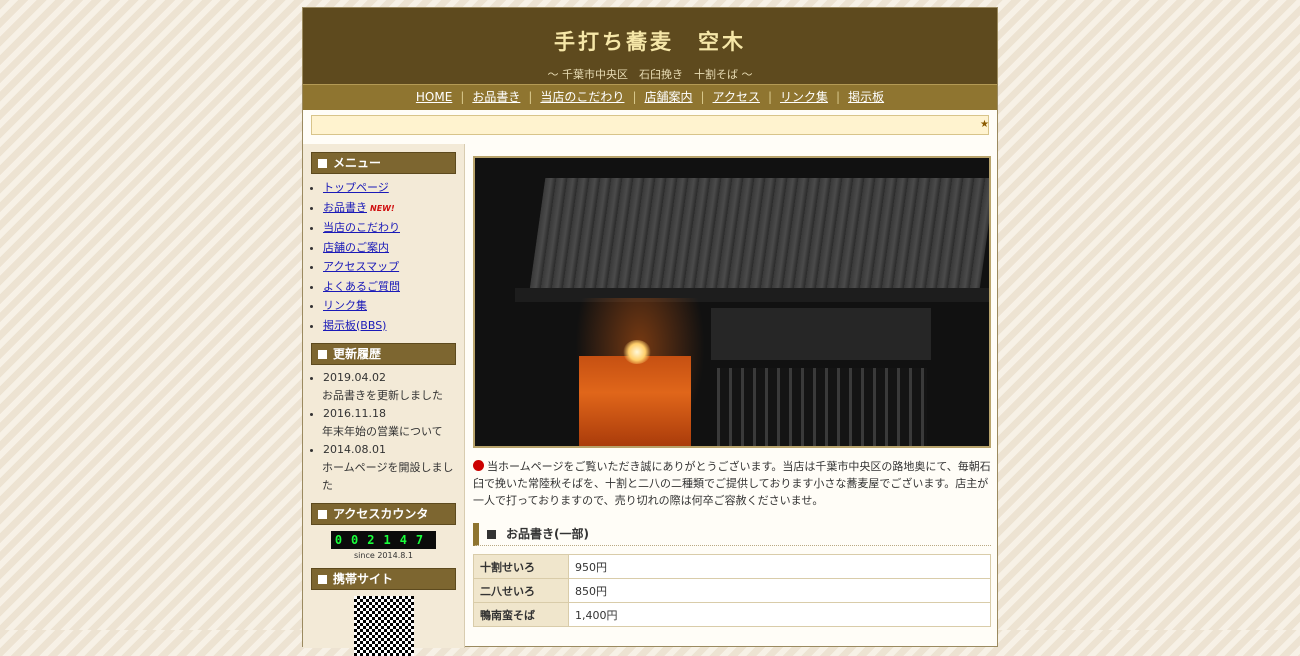  I want to click on sidebar-menu-heading: メニュー, so click(383, 163).